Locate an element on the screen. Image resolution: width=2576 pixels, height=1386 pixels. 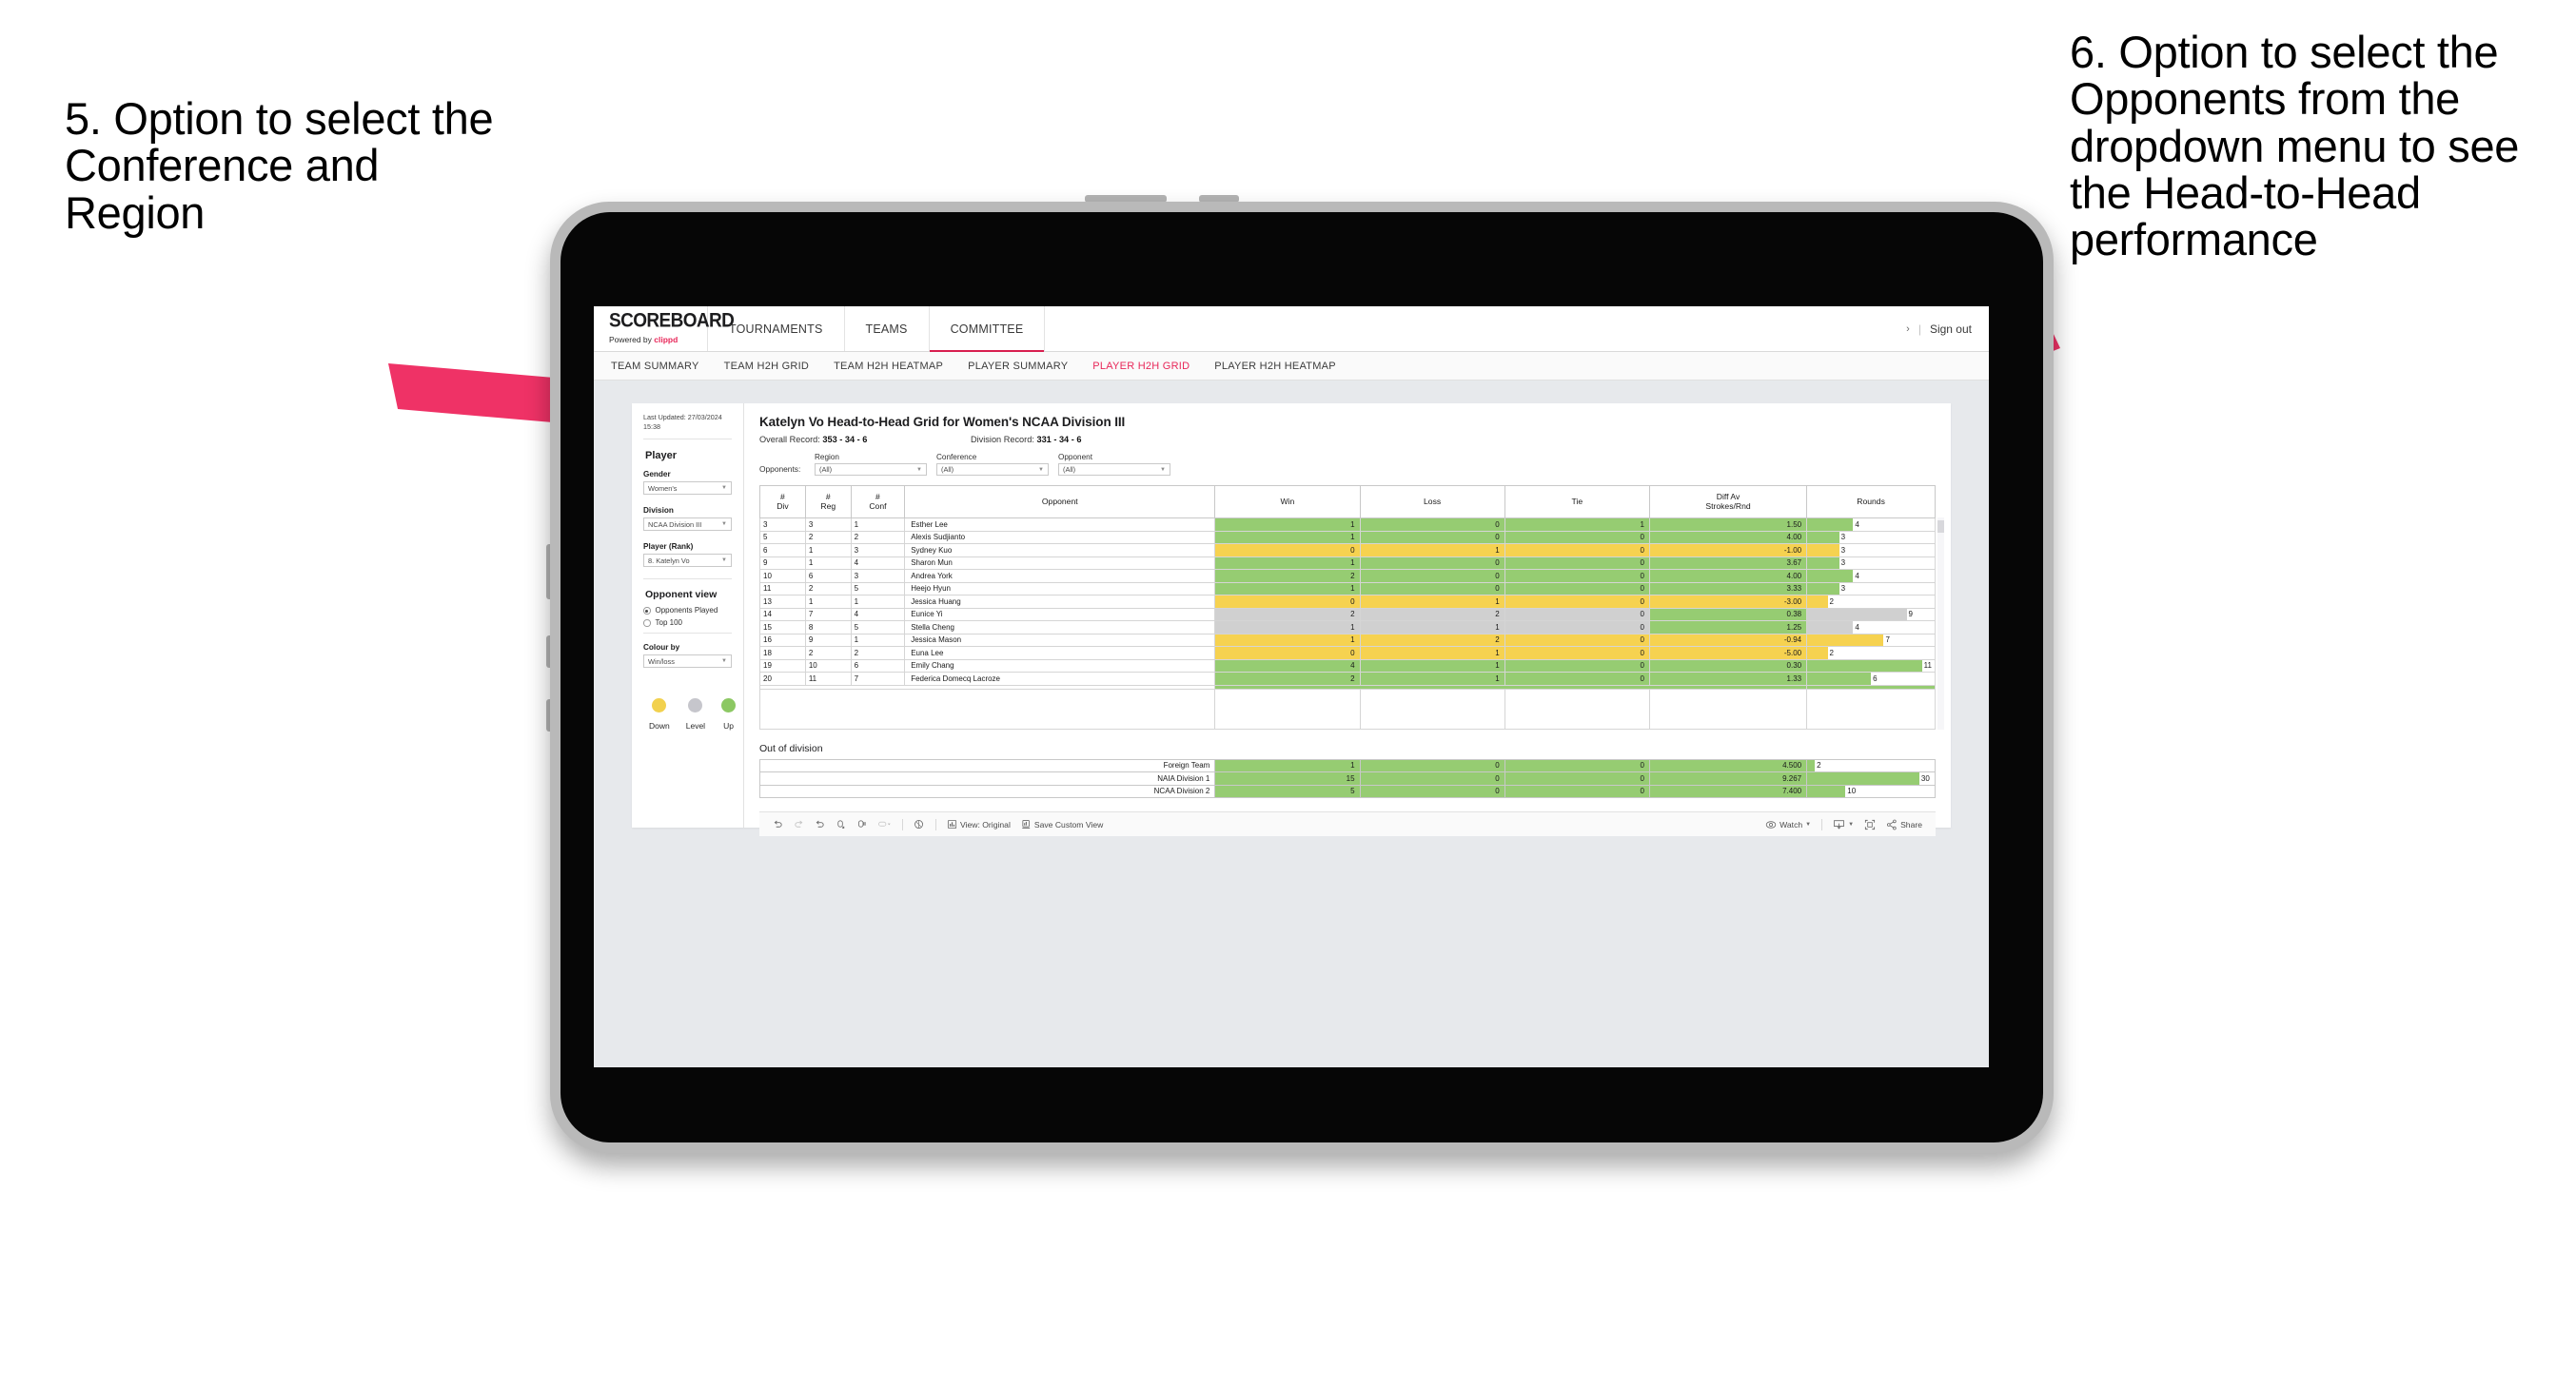
nav-tournaments: TOURNAMENTS is located at coordinates (776, 328).